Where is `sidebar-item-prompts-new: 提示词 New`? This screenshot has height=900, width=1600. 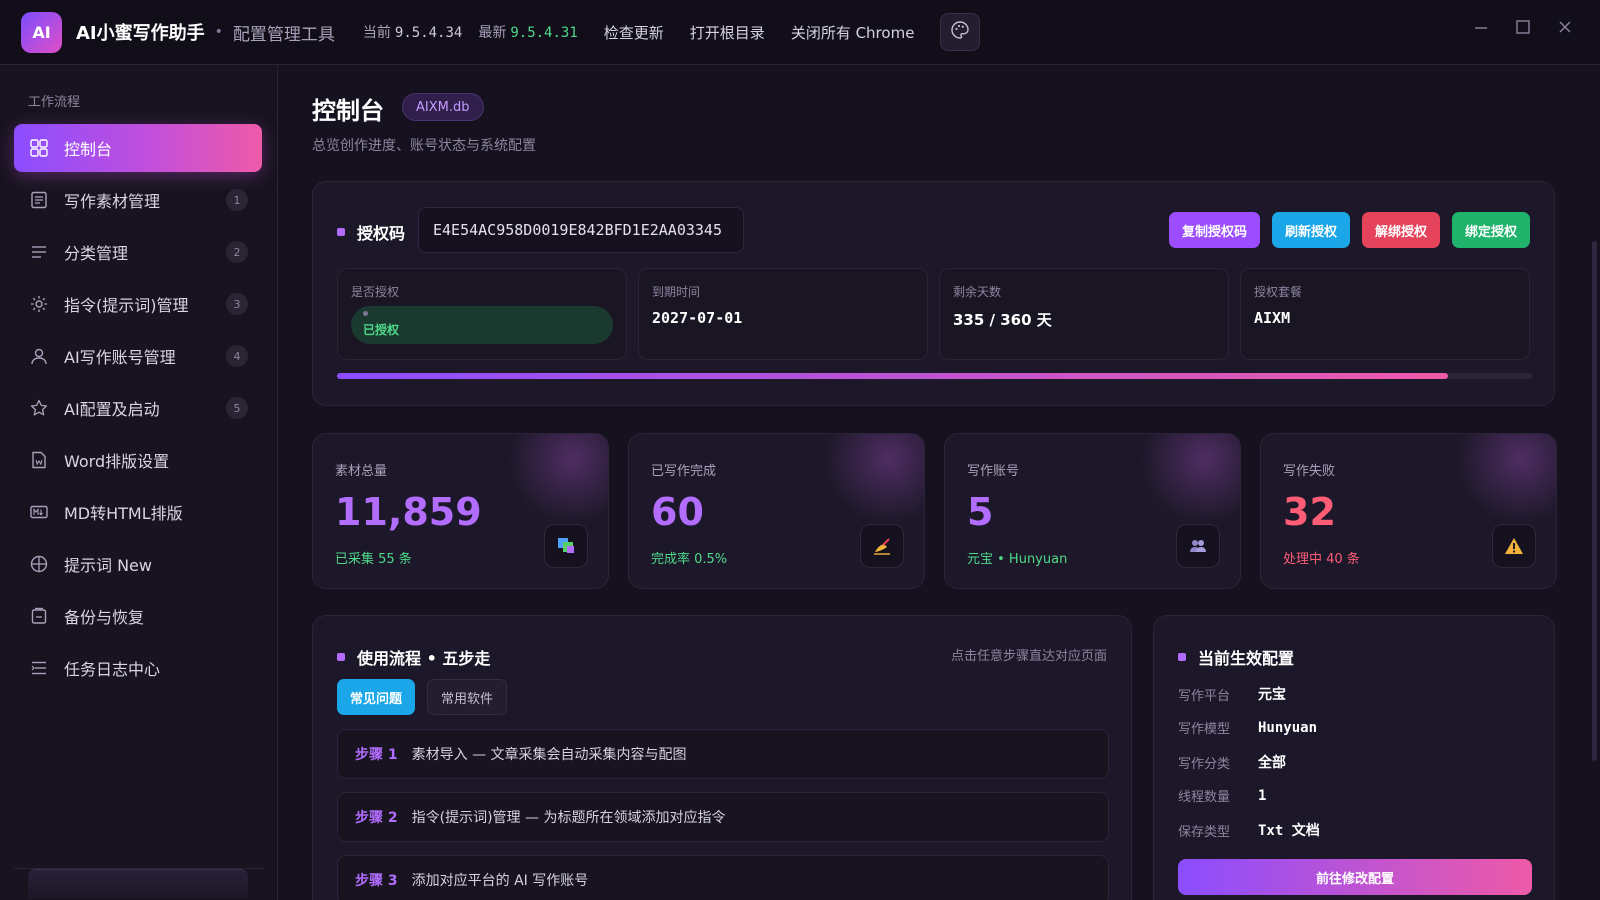 sidebar-item-prompts-new: 提示词 New is located at coordinates (138, 564).